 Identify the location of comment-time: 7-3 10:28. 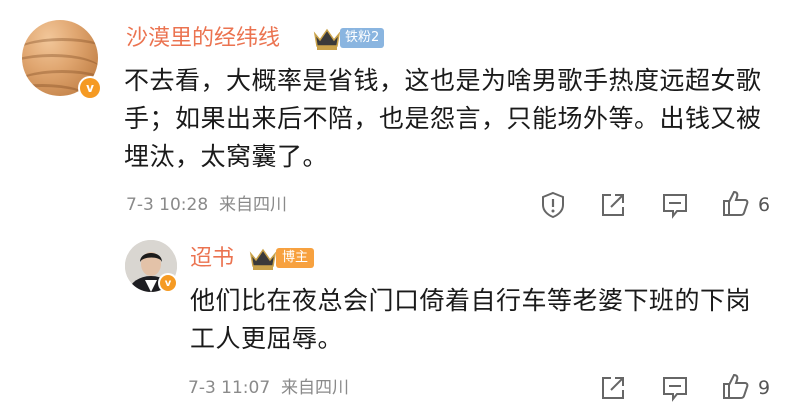
(167, 205).